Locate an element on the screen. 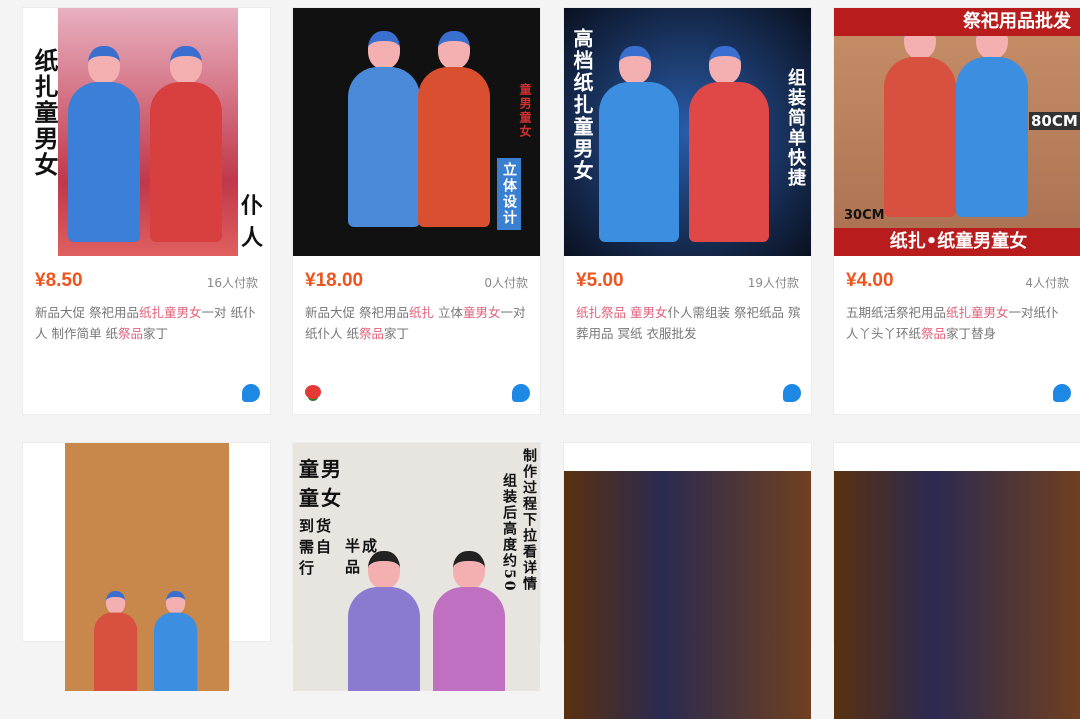 This screenshot has height=719, width=1080. title-text: 五期纸活祭祀用品 is located at coordinates (896, 312).